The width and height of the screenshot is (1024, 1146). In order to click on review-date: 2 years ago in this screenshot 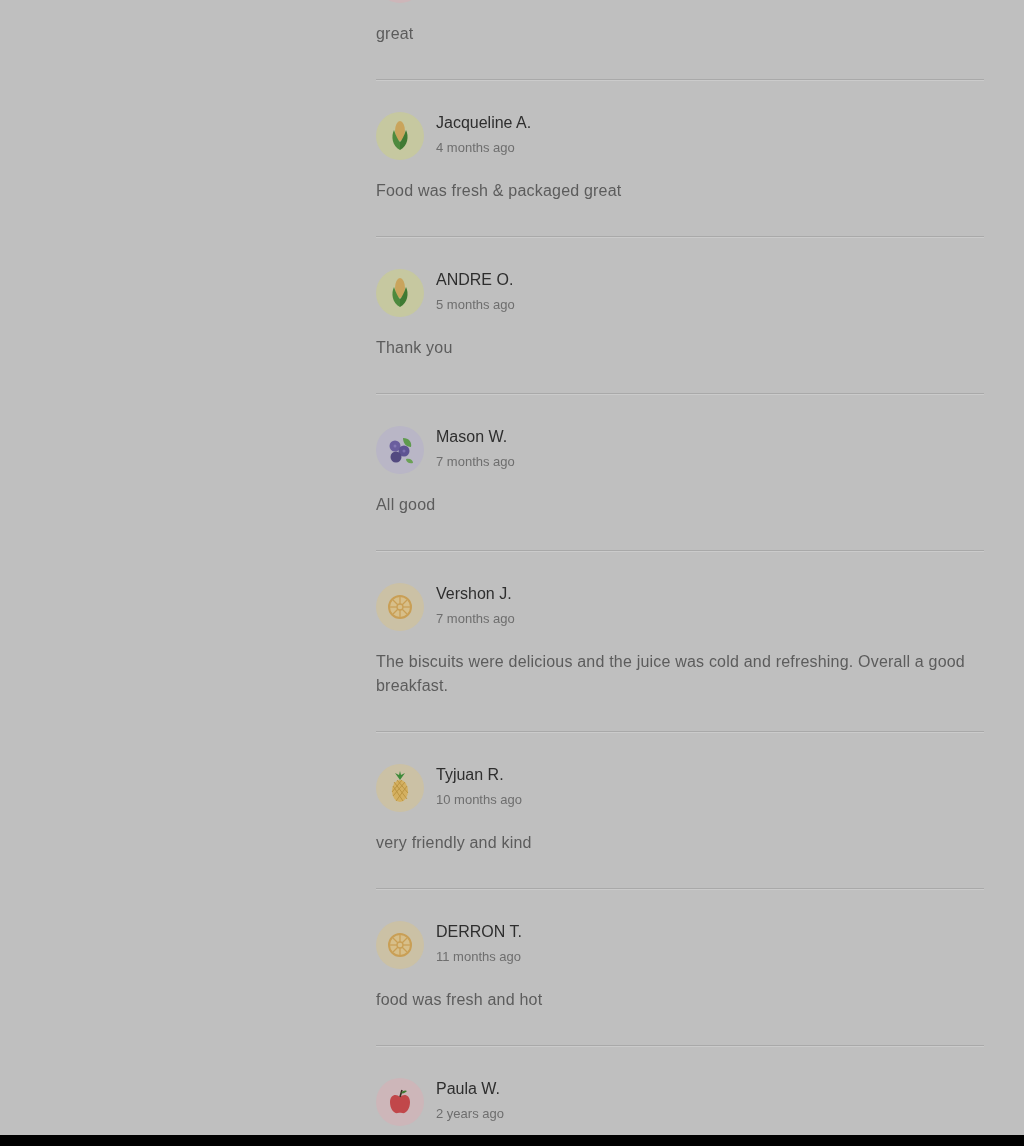, I will do `click(470, 1114)`.